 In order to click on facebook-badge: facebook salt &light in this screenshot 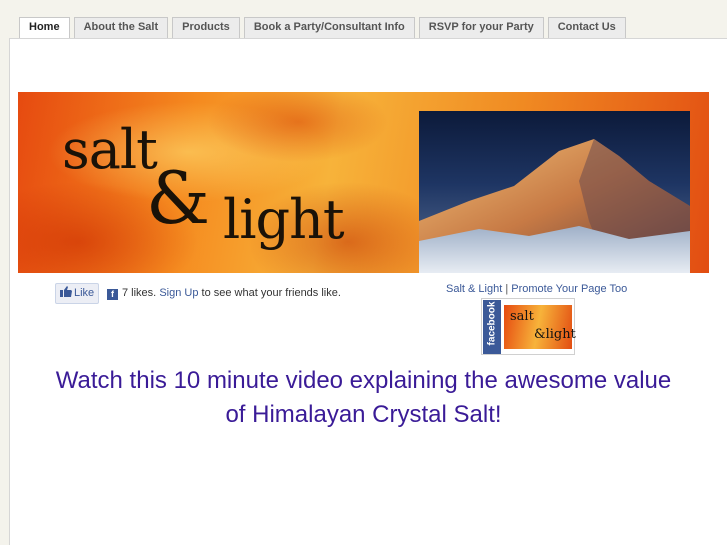, I will do `click(528, 326)`.